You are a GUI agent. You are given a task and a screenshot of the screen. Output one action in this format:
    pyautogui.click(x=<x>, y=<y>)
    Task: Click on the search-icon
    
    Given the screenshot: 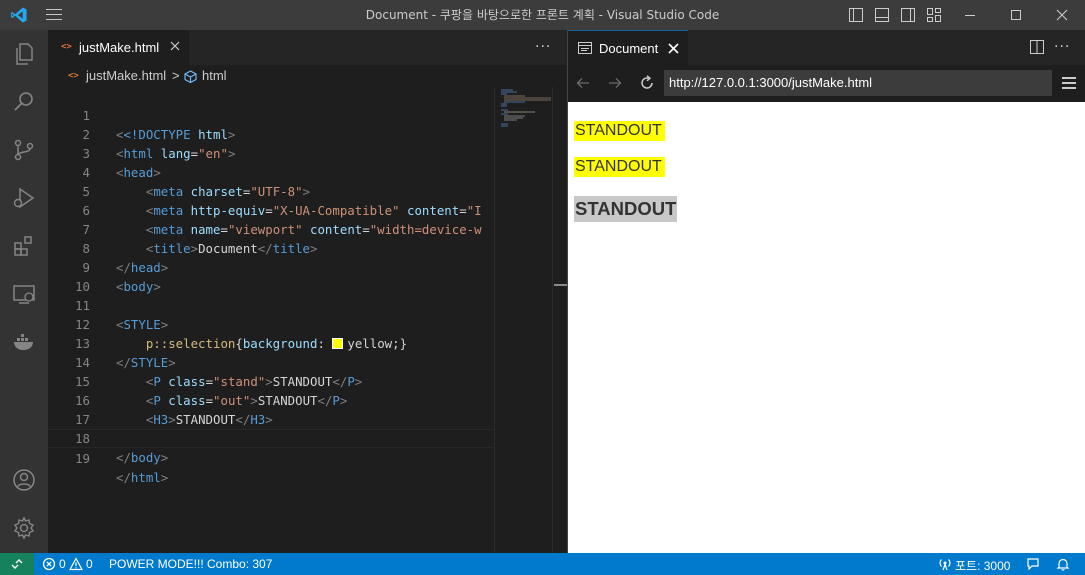 What is the action you would take?
    pyautogui.click(x=24, y=102)
    